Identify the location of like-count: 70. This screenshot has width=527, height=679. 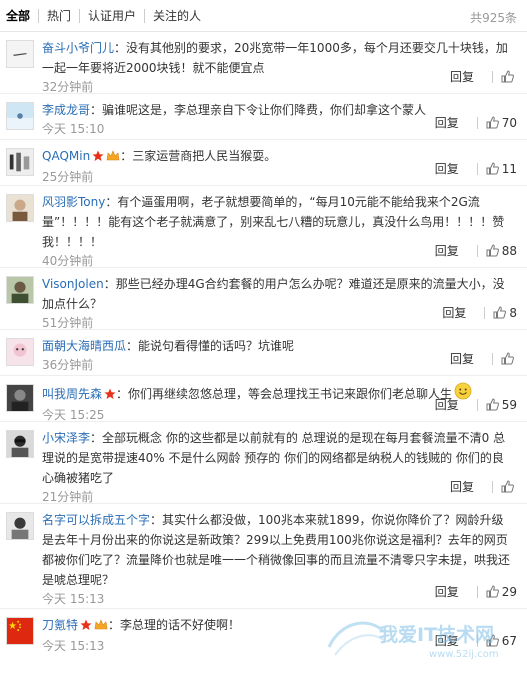
(509, 122).